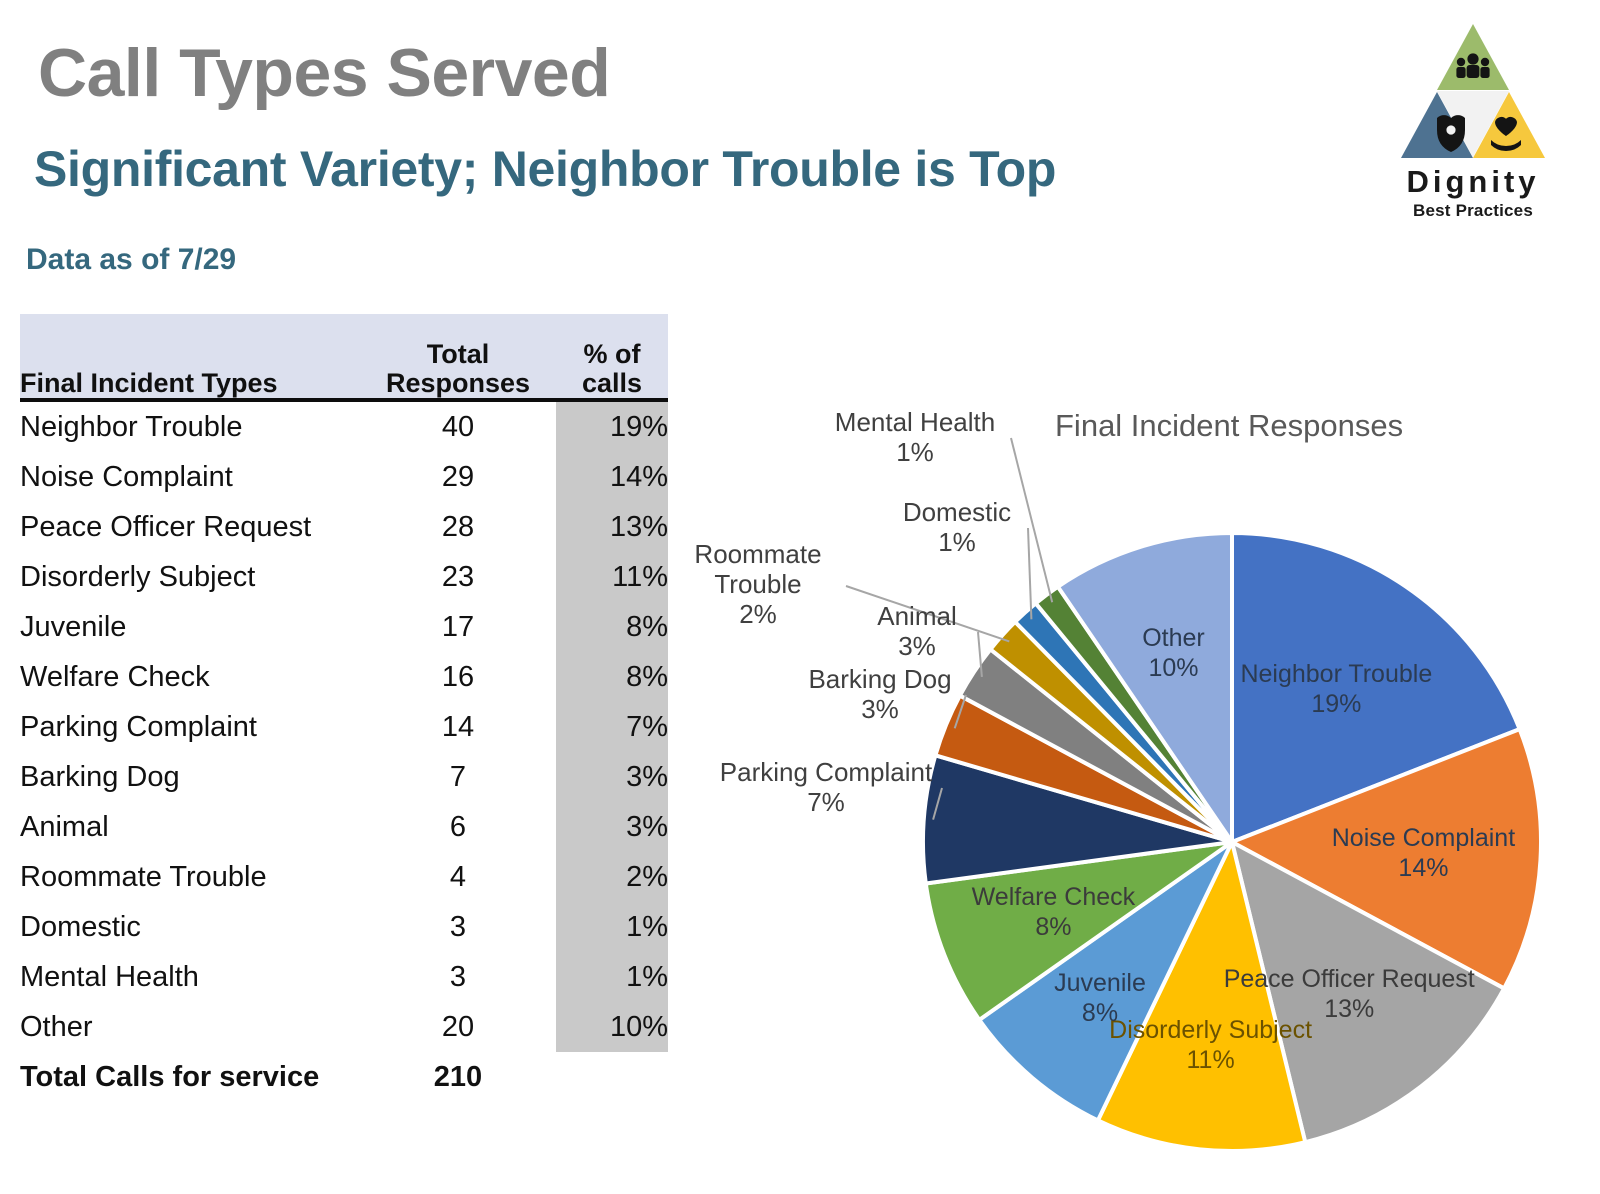 This screenshot has height=1194, width=1600. I want to click on pie-slice-label-pct: 19%, so click(1336, 703).